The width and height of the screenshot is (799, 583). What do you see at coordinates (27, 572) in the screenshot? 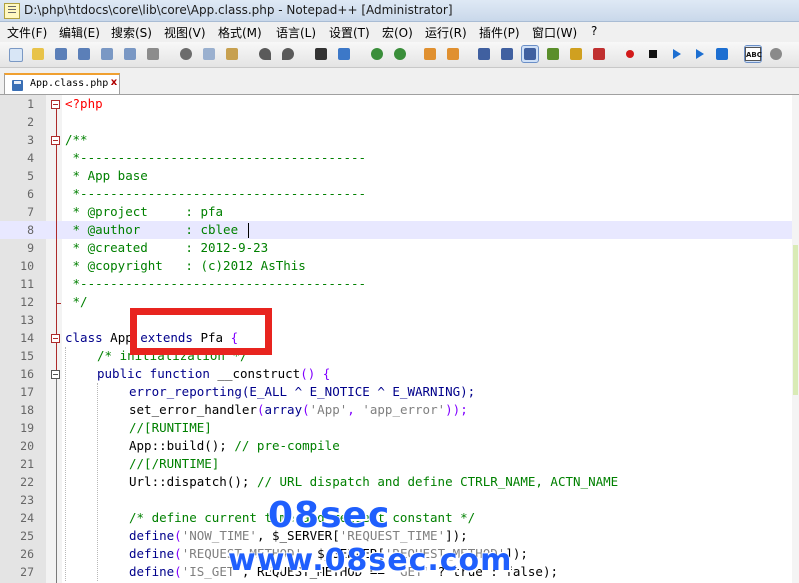
I see `line-number: 27` at bounding box center [27, 572].